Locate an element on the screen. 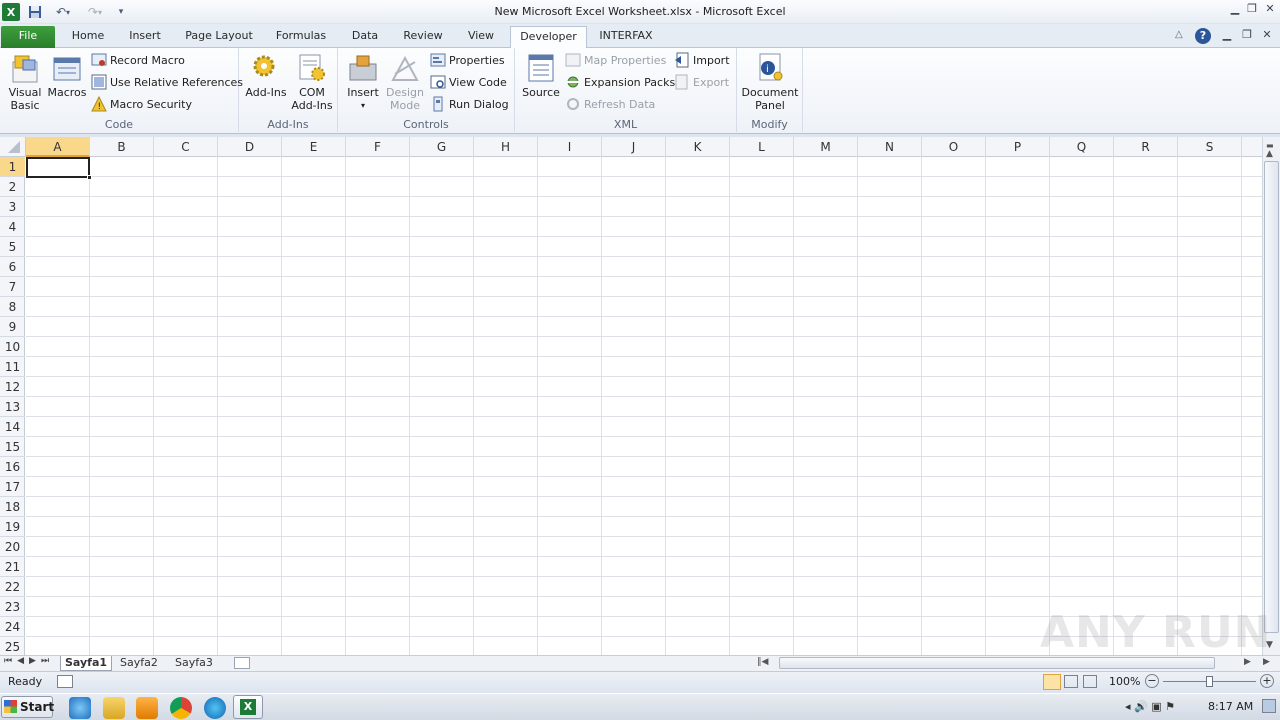 The image size is (1280, 720). import-button: Import is located at coordinates (702, 60).